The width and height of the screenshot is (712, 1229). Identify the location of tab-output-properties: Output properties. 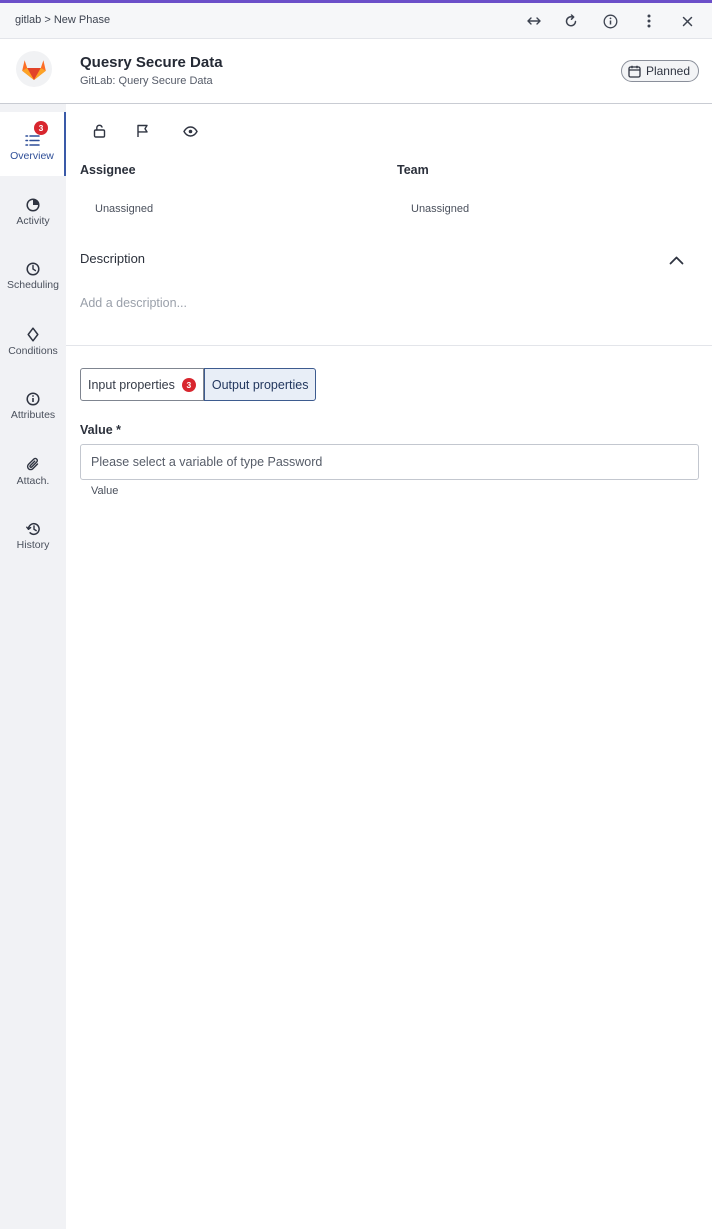
(260, 384).